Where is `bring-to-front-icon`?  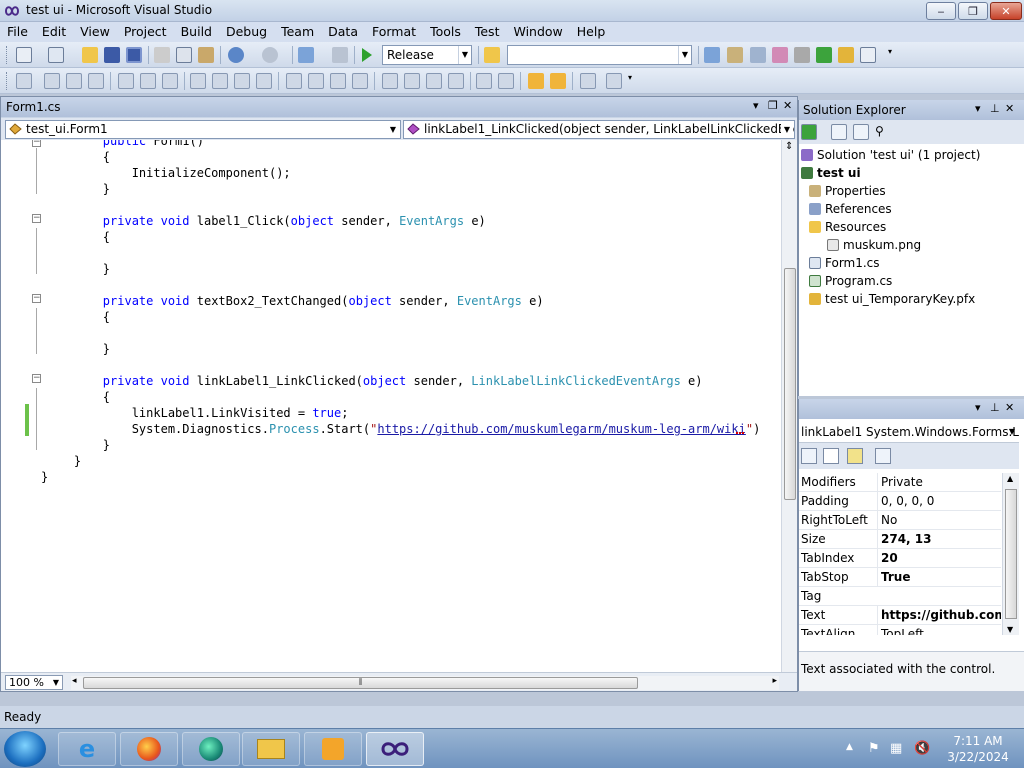 bring-to-front-icon is located at coordinates (536, 81).